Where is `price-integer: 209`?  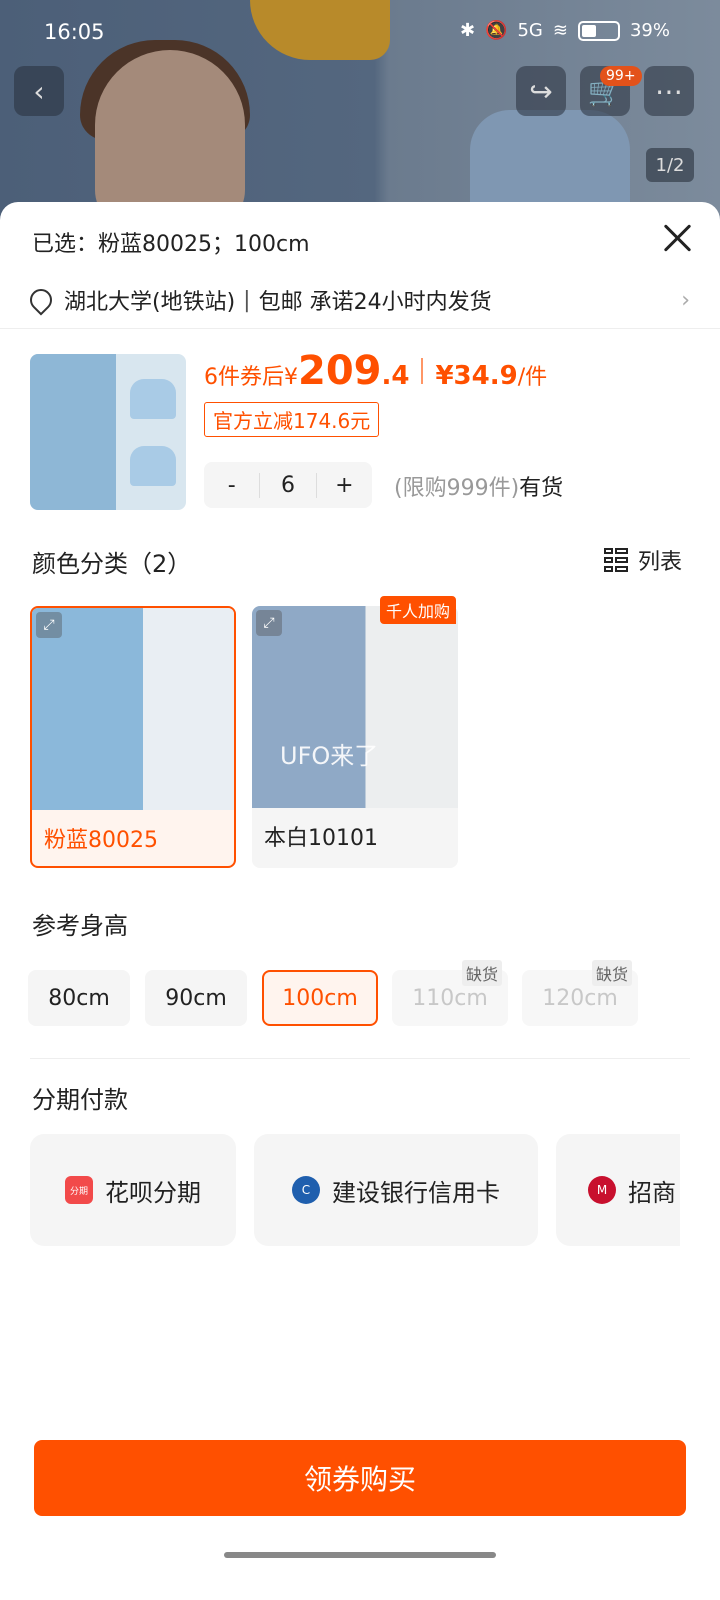
price-integer: 209 is located at coordinates (340, 371).